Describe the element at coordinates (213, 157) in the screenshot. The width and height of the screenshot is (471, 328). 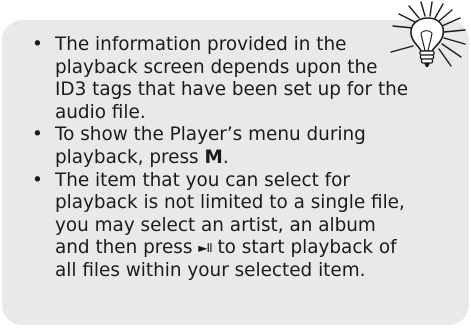
I see `menu-key-label: M` at that location.